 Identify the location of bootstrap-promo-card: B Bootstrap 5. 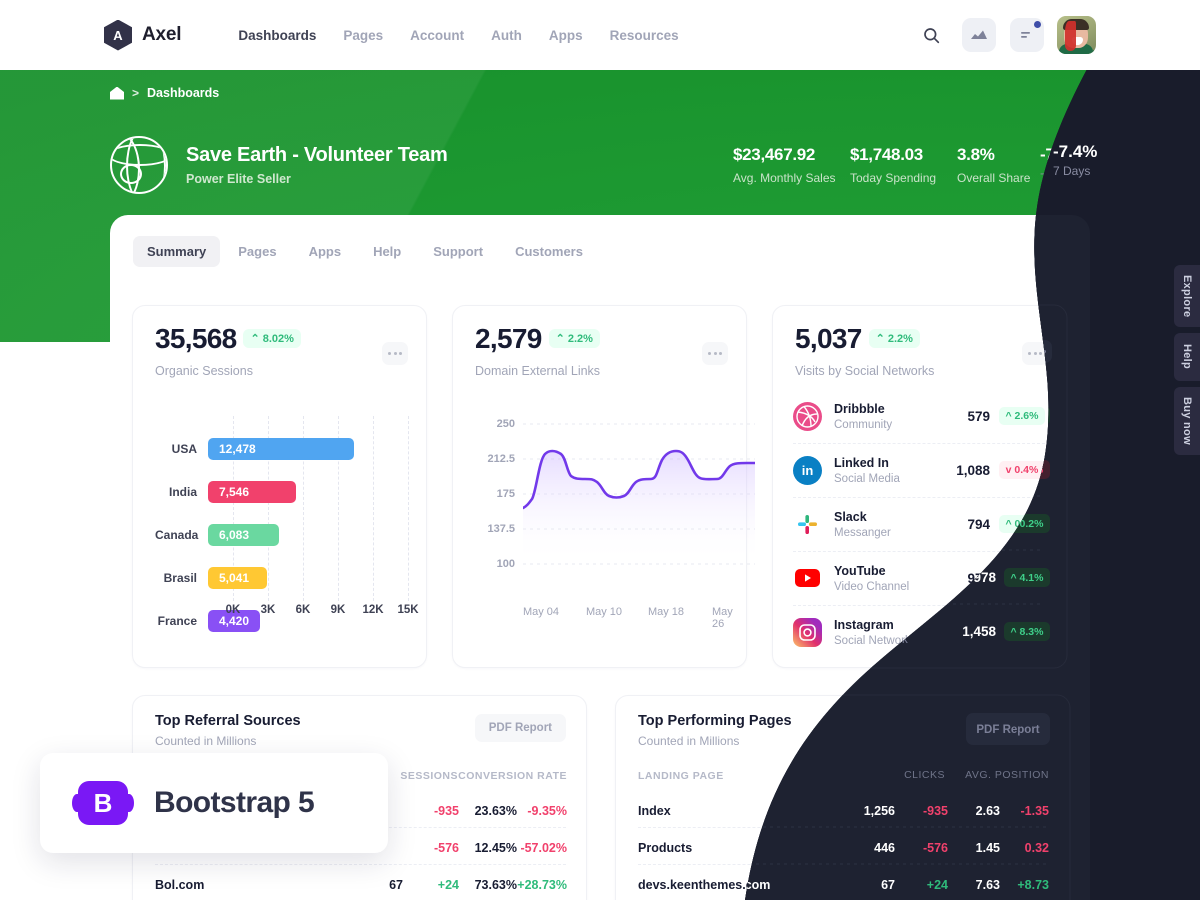
(214, 803).